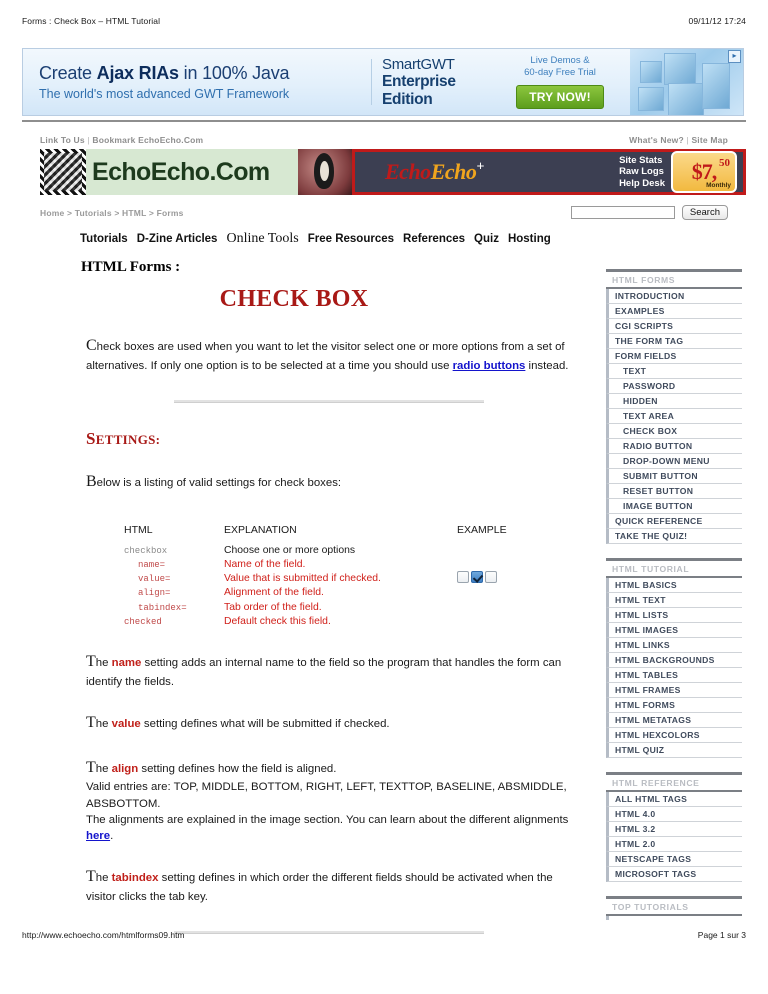 The image size is (768, 994). I want to click on example-checkbox-2-checked, so click(477, 576).